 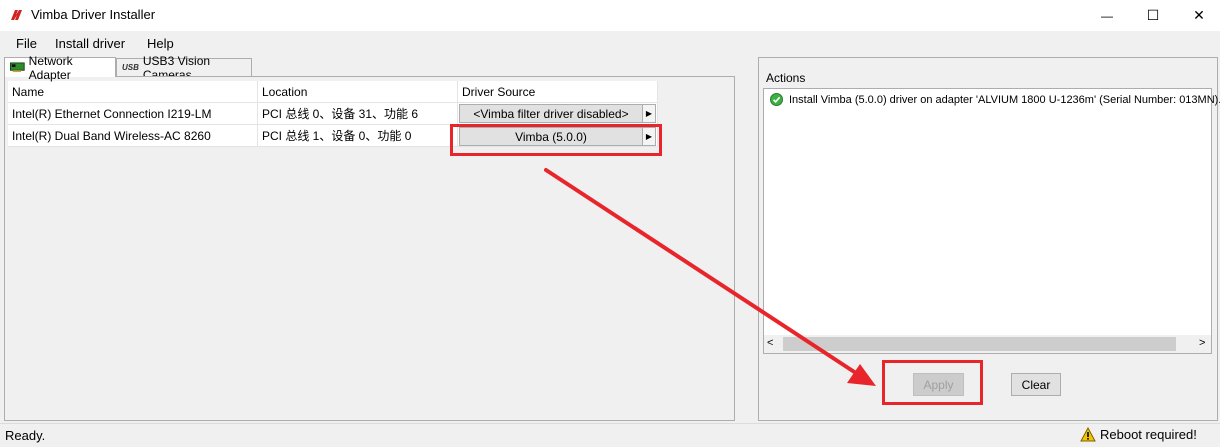 What do you see at coordinates (17, 67) in the screenshot?
I see `network-card-icon` at bounding box center [17, 67].